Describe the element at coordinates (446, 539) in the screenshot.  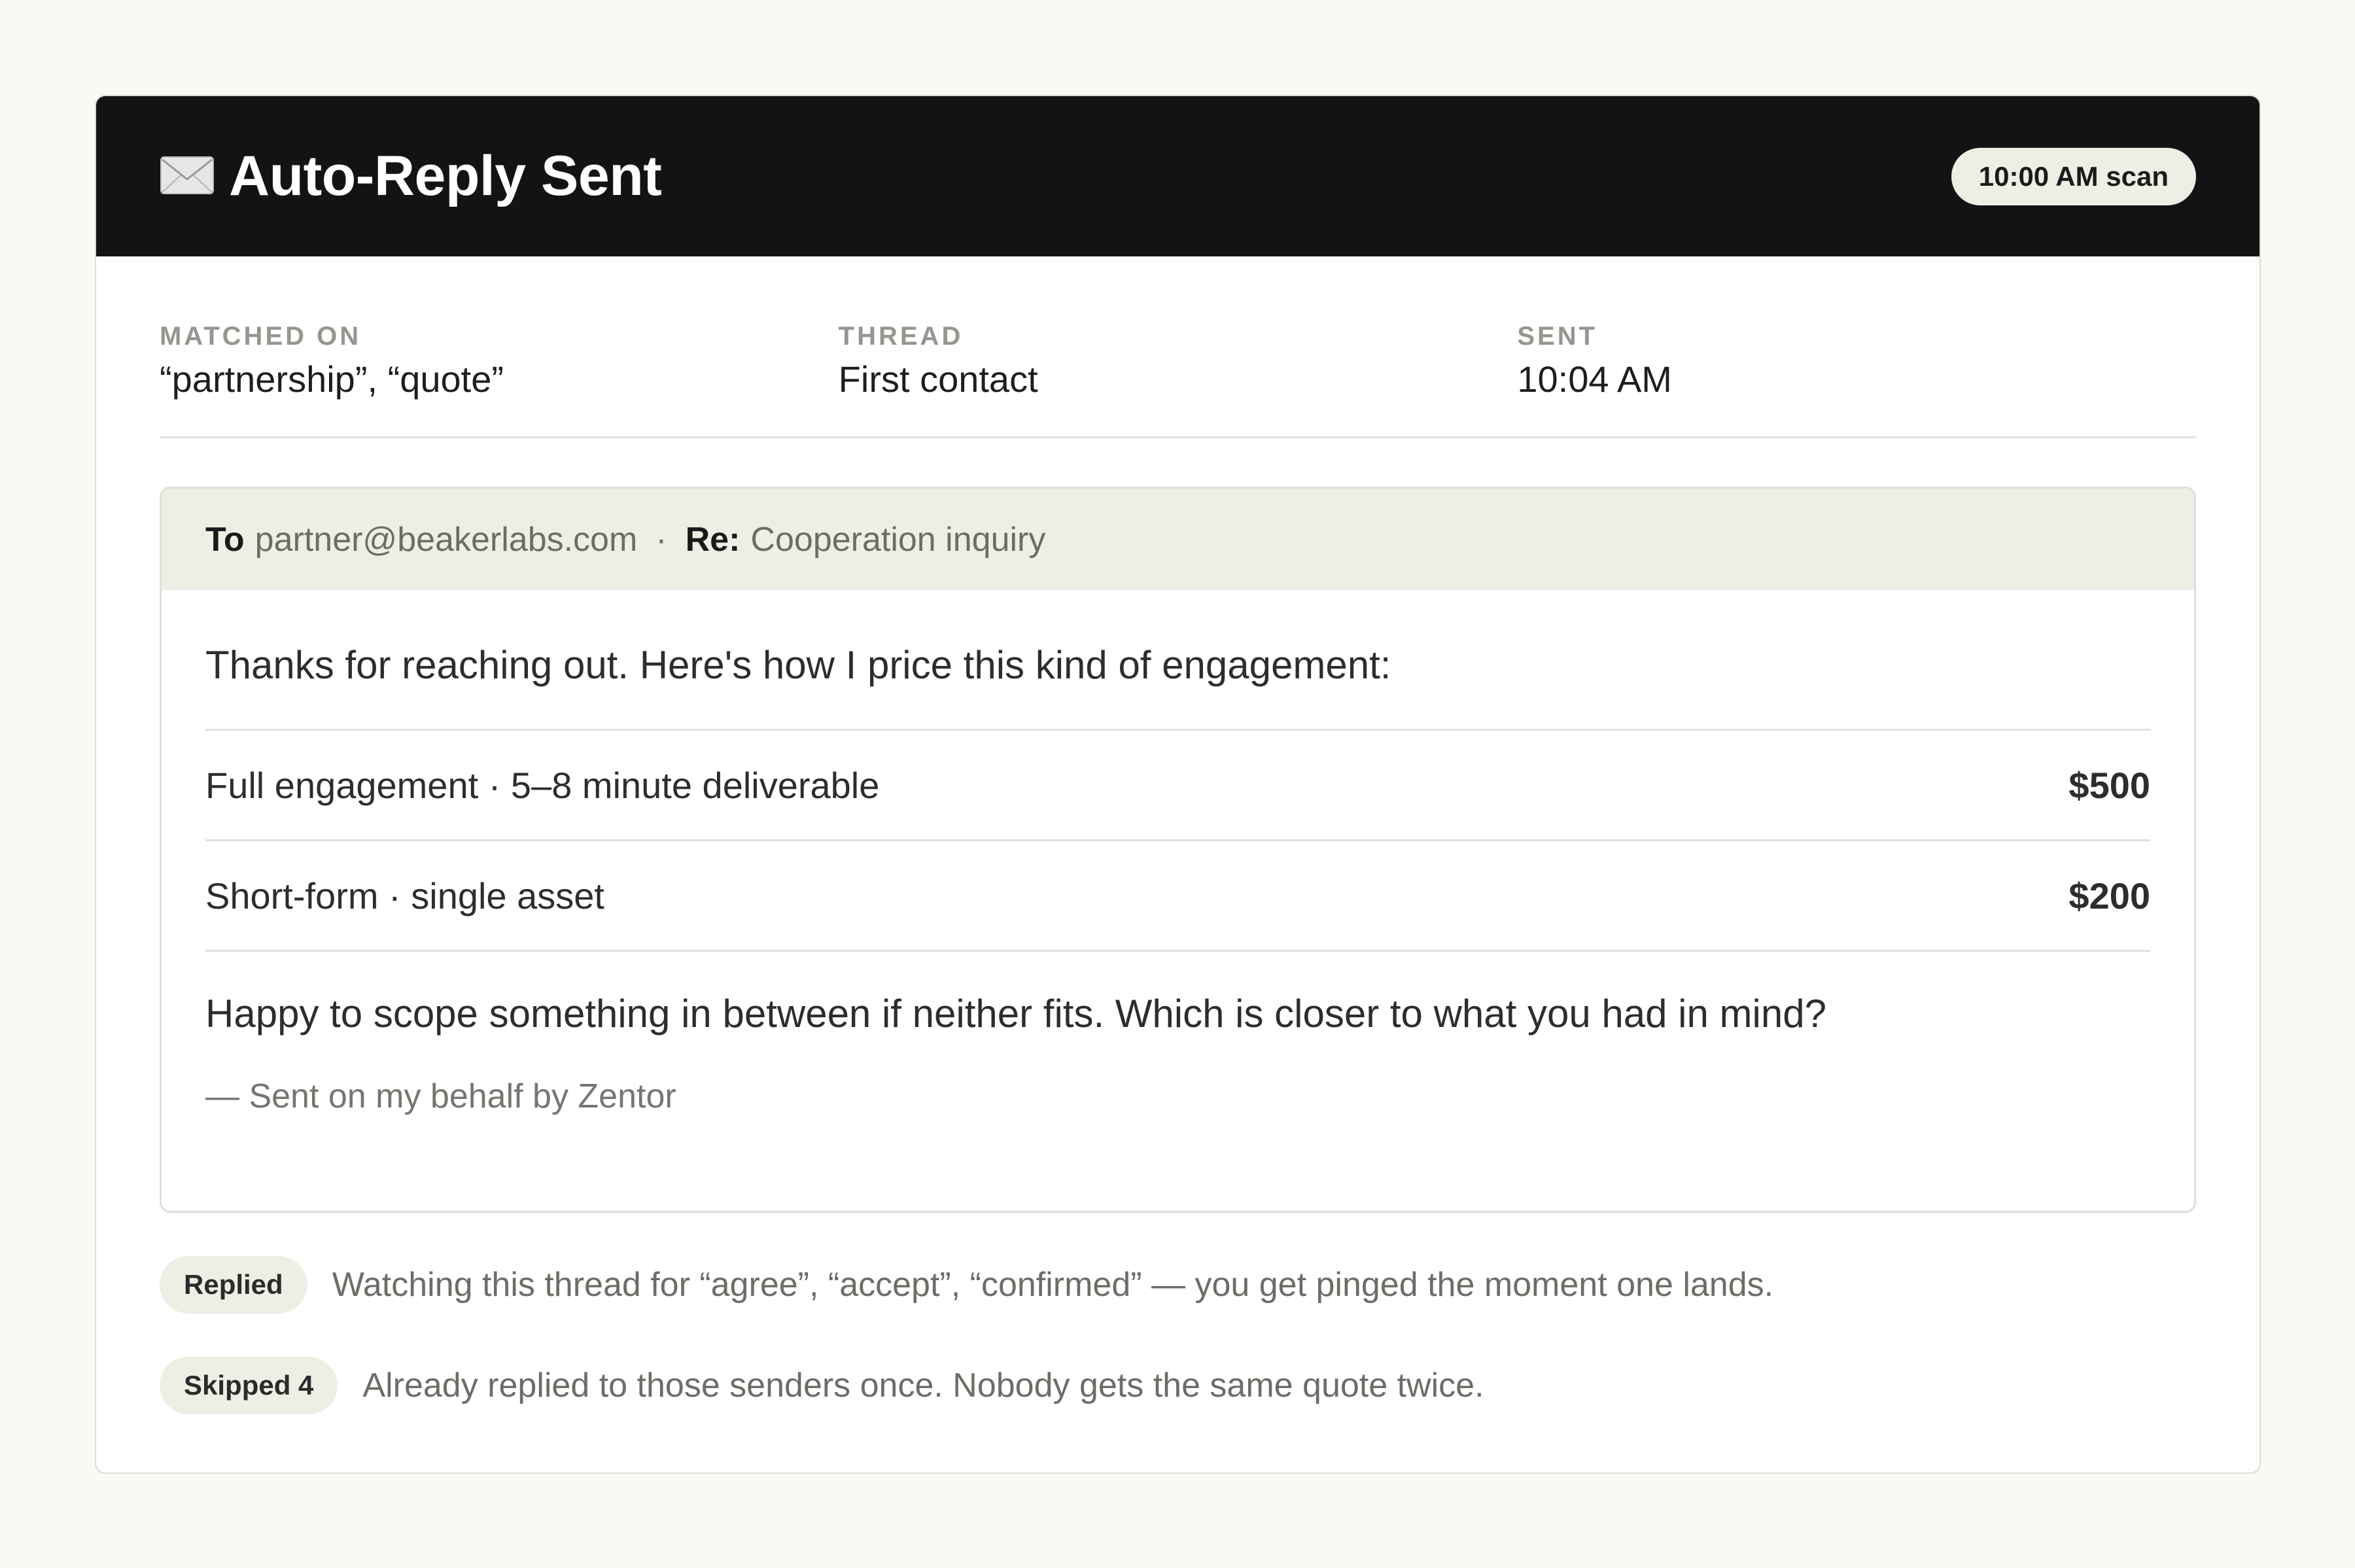
I see `recipient-address: partner@beakerlabs.com` at that location.